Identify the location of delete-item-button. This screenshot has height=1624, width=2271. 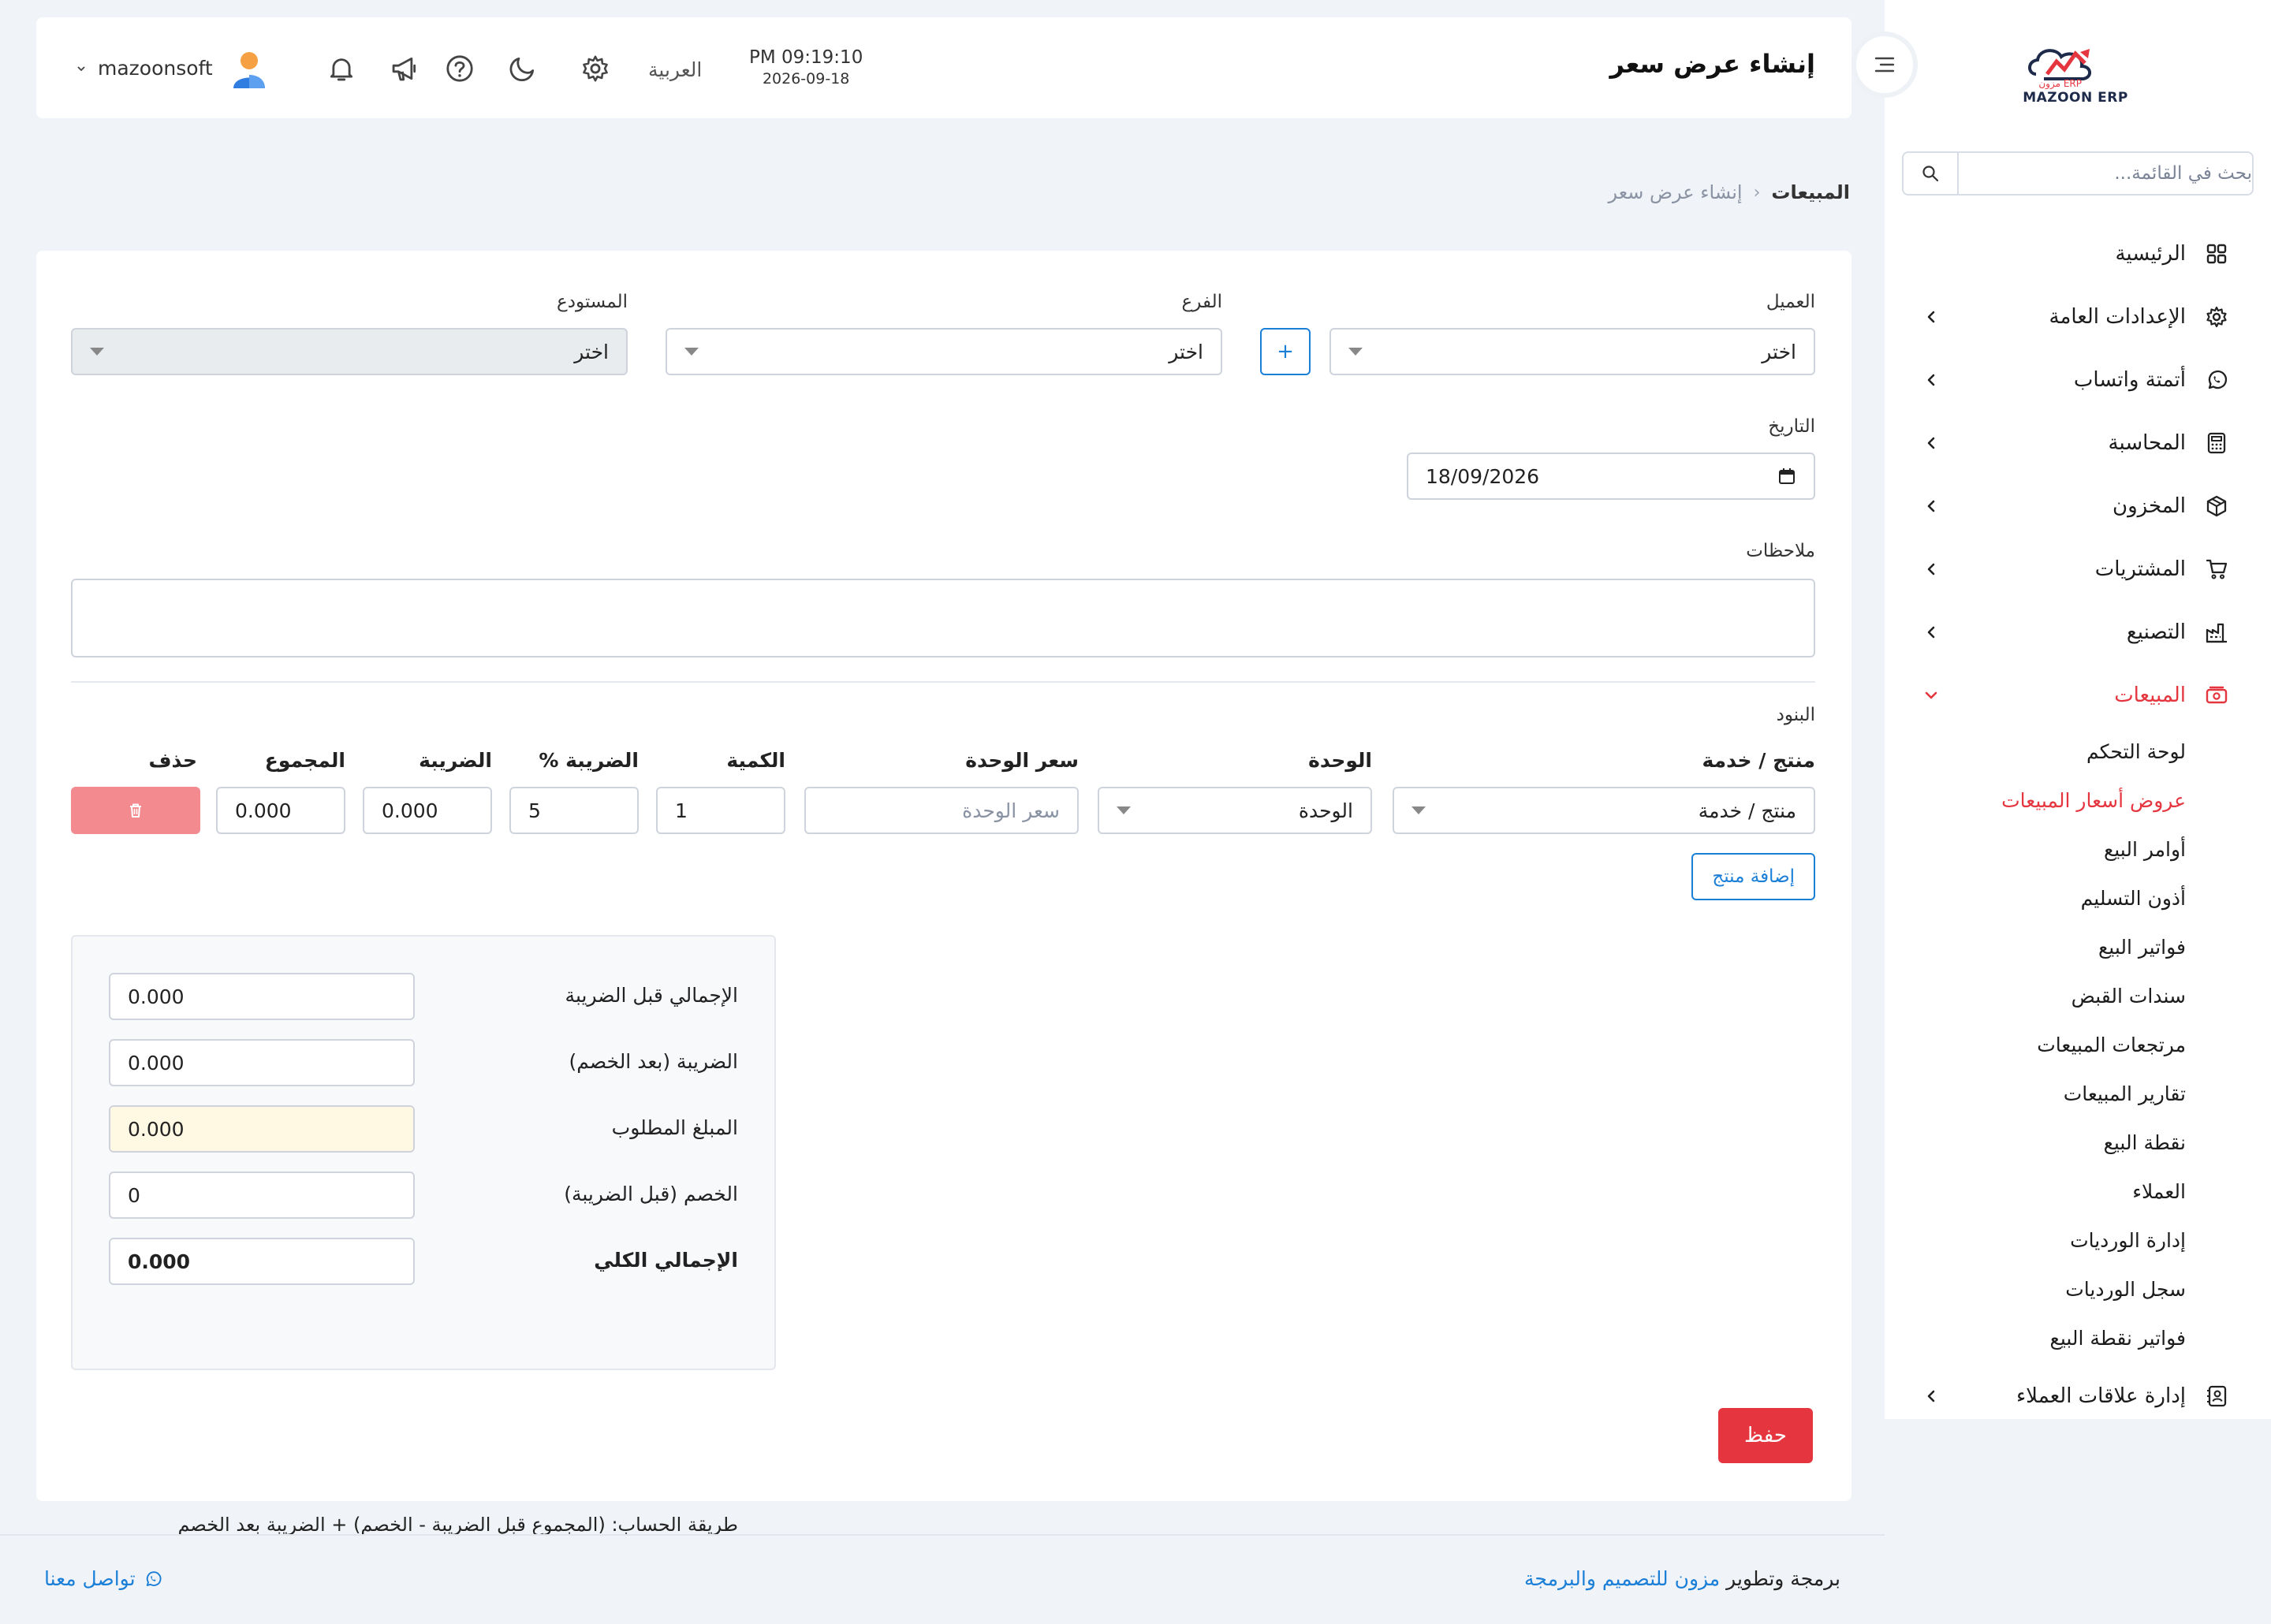
(135, 810).